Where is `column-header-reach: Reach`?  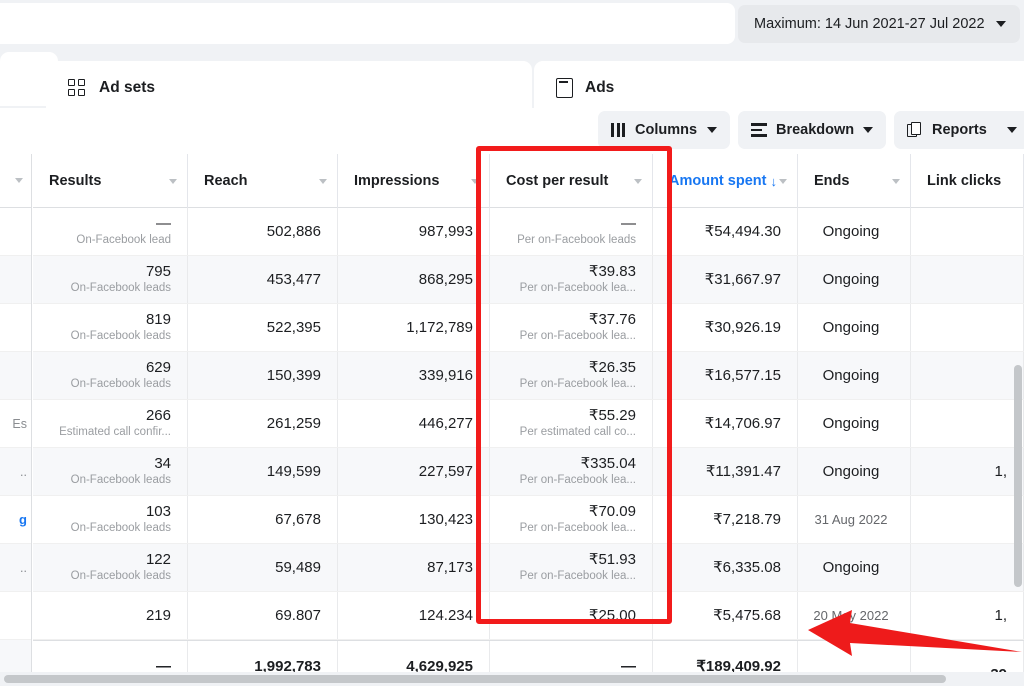 column-header-reach: Reach is located at coordinates (263, 181).